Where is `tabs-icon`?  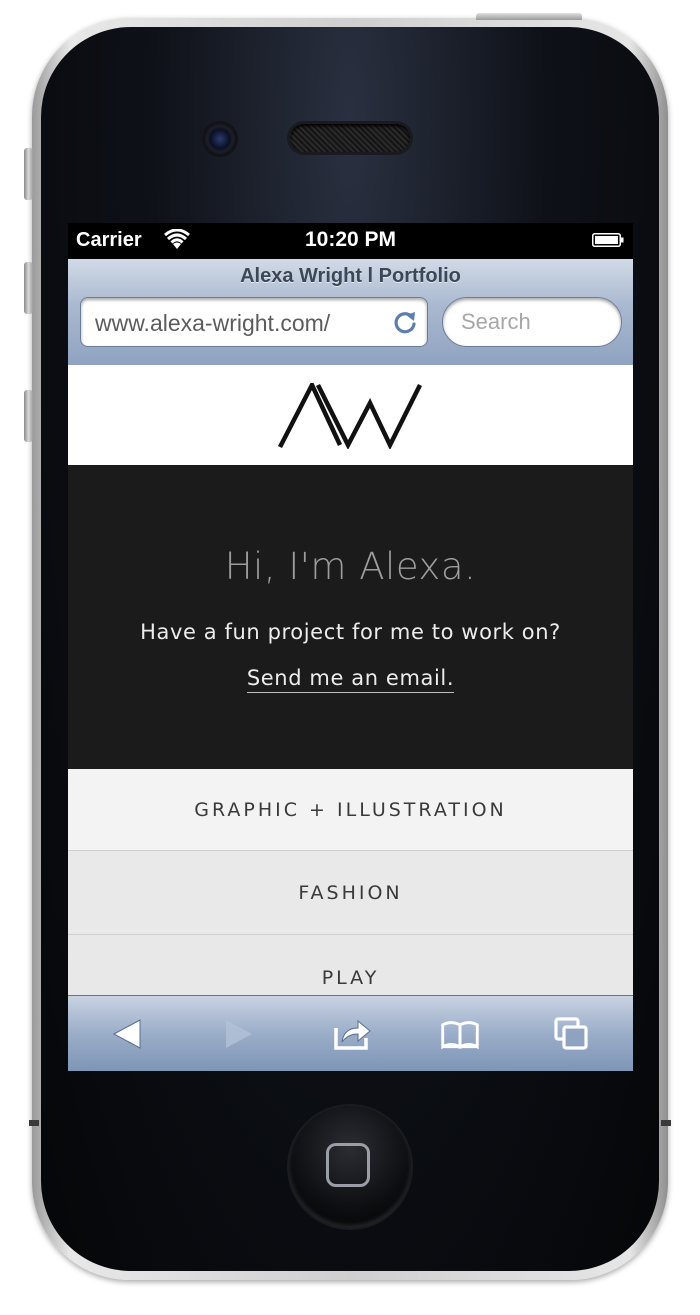
tabs-icon is located at coordinates (572, 1034).